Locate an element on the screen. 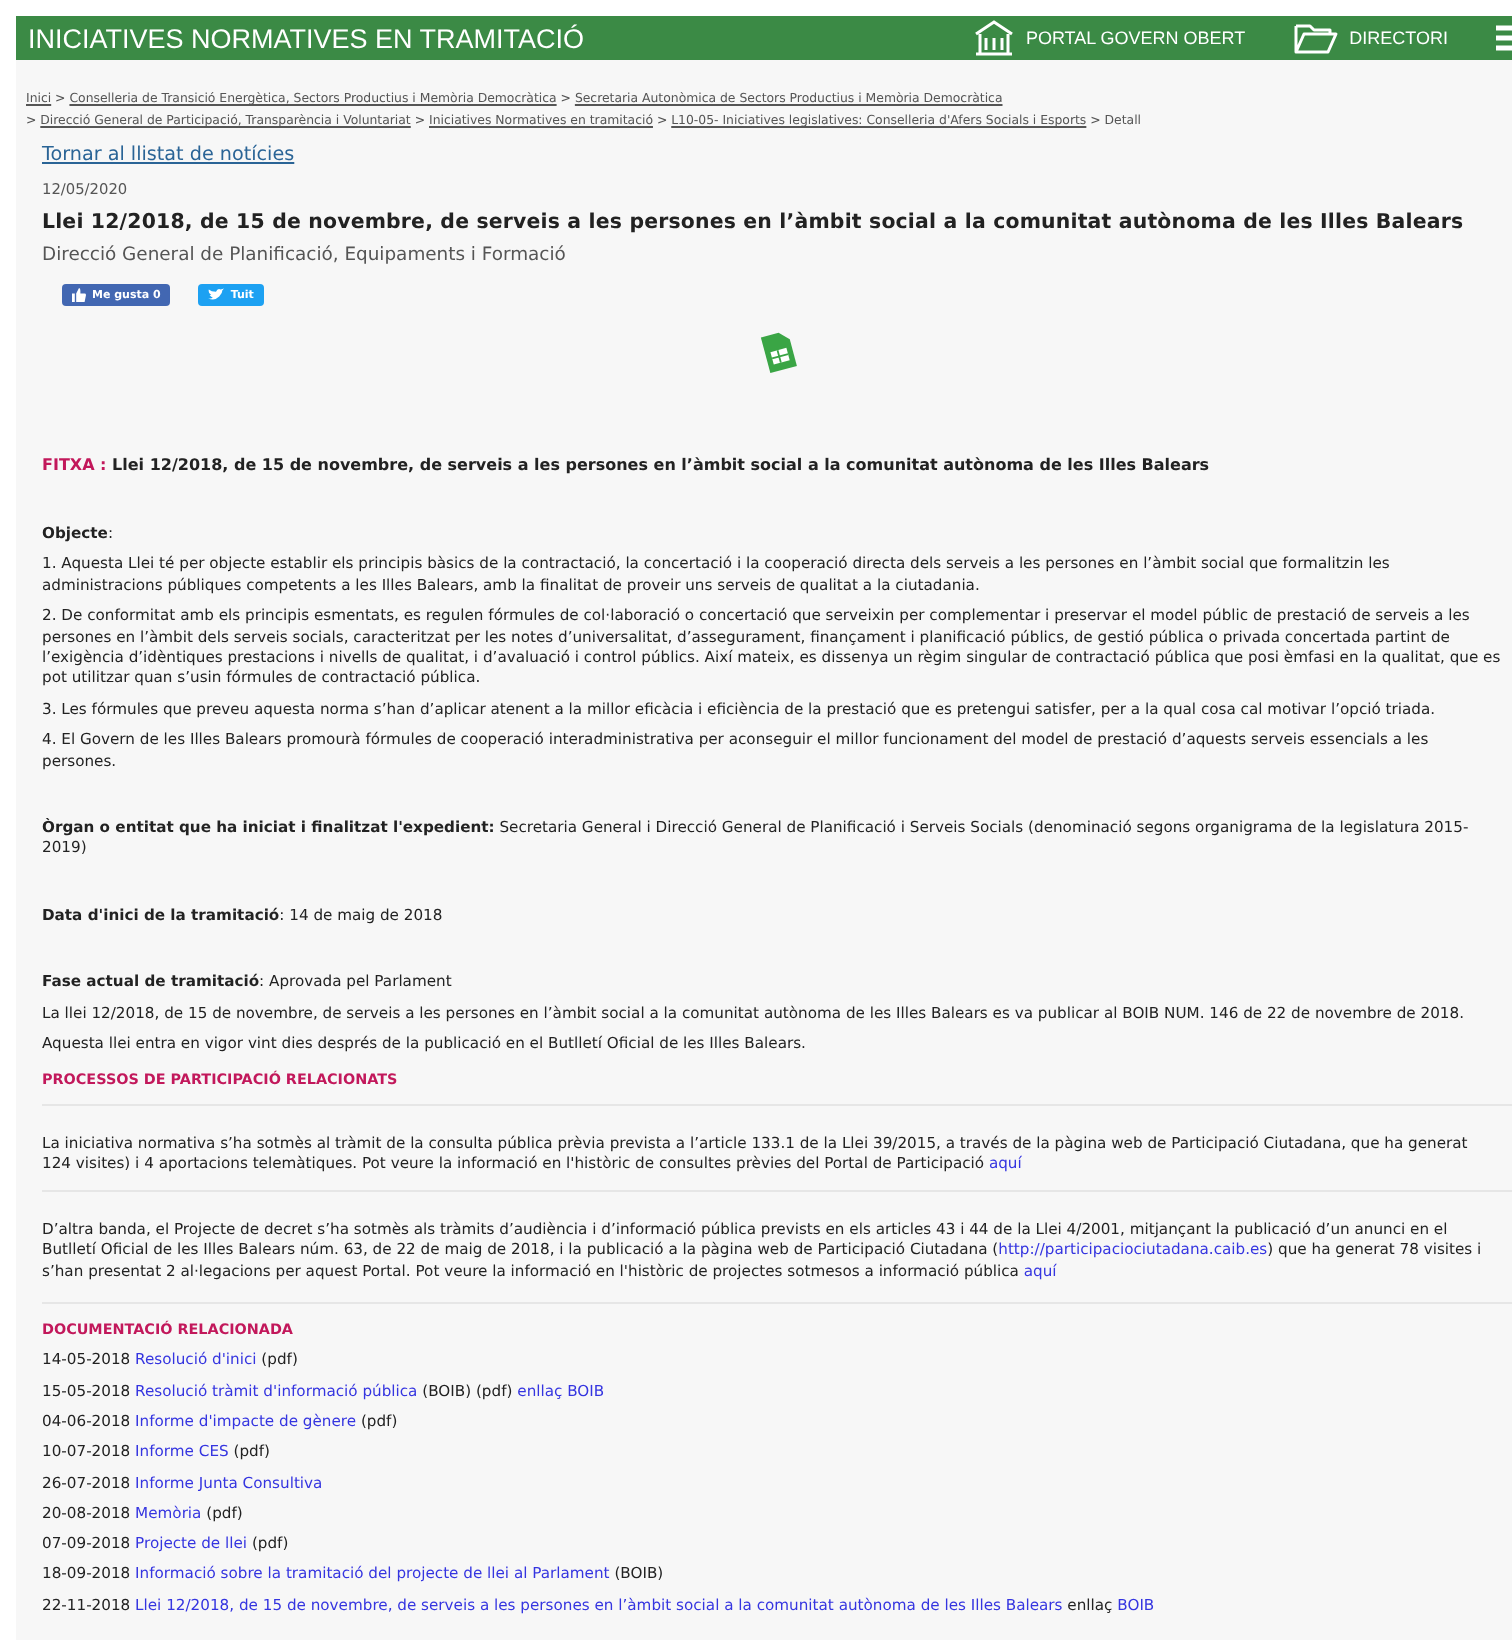  folder-icon is located at coordinates (1315, 38).